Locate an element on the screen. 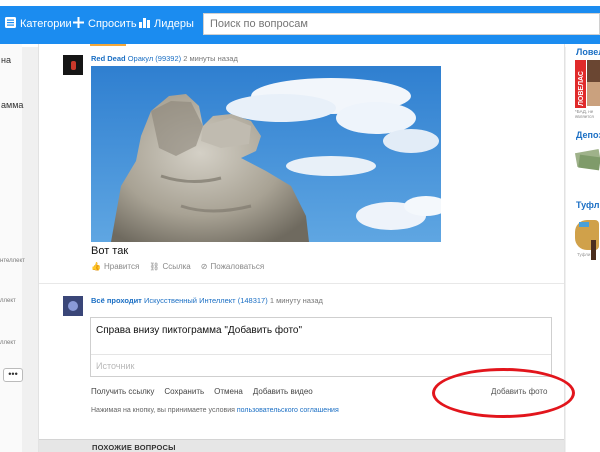  shoe-image: Туфли is located at coordinates (587, 238).